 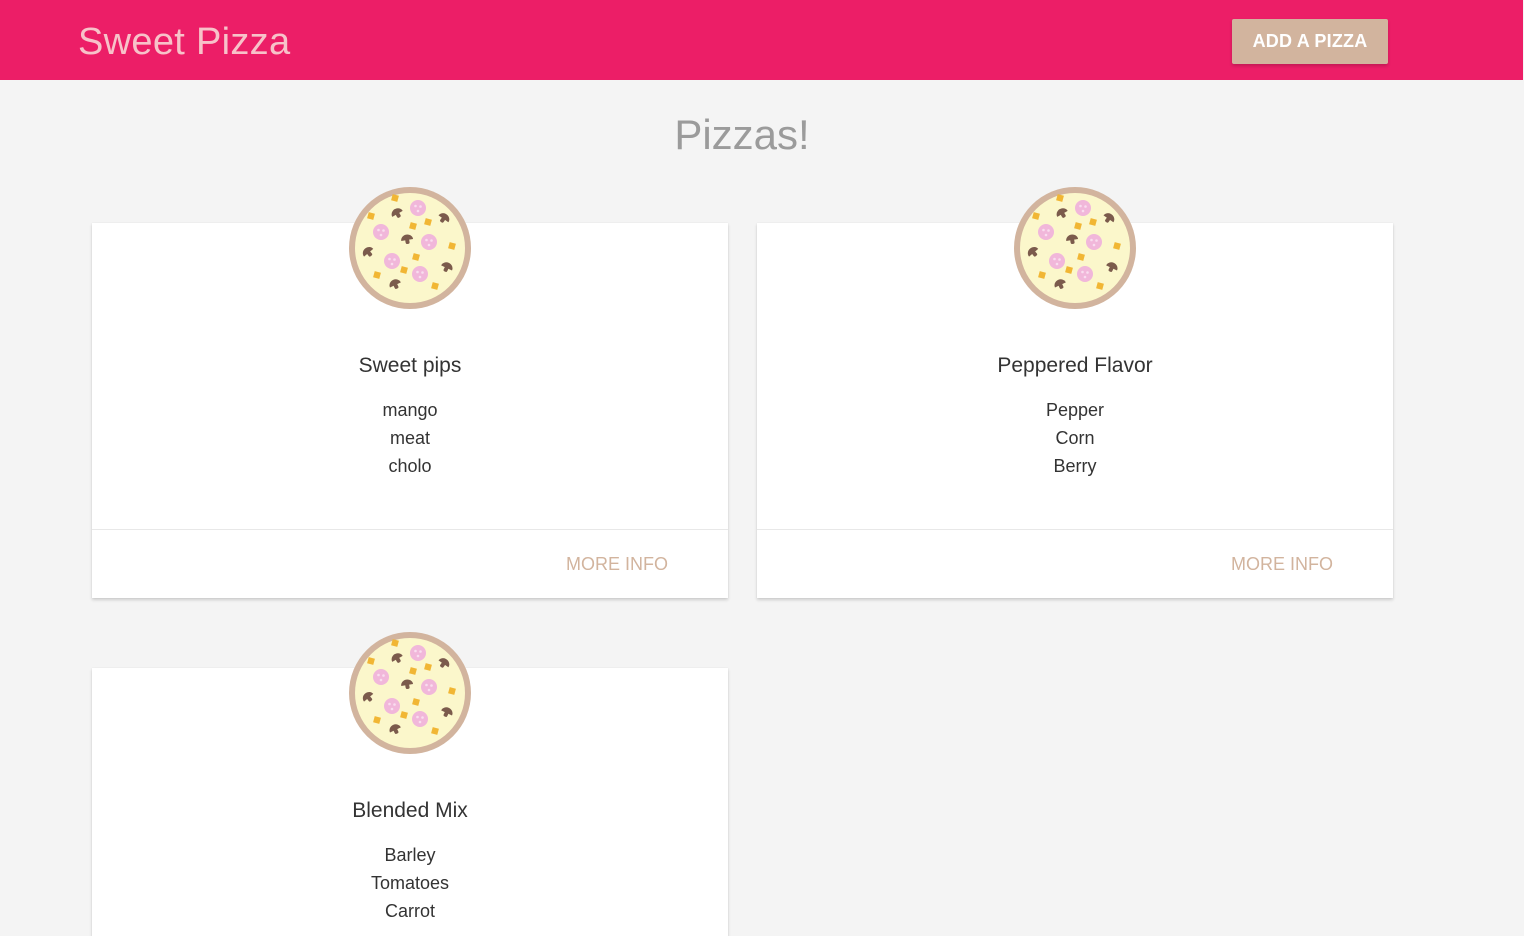 I want to click on pizza-name: Sweet pips, so click(x=410, y=365).